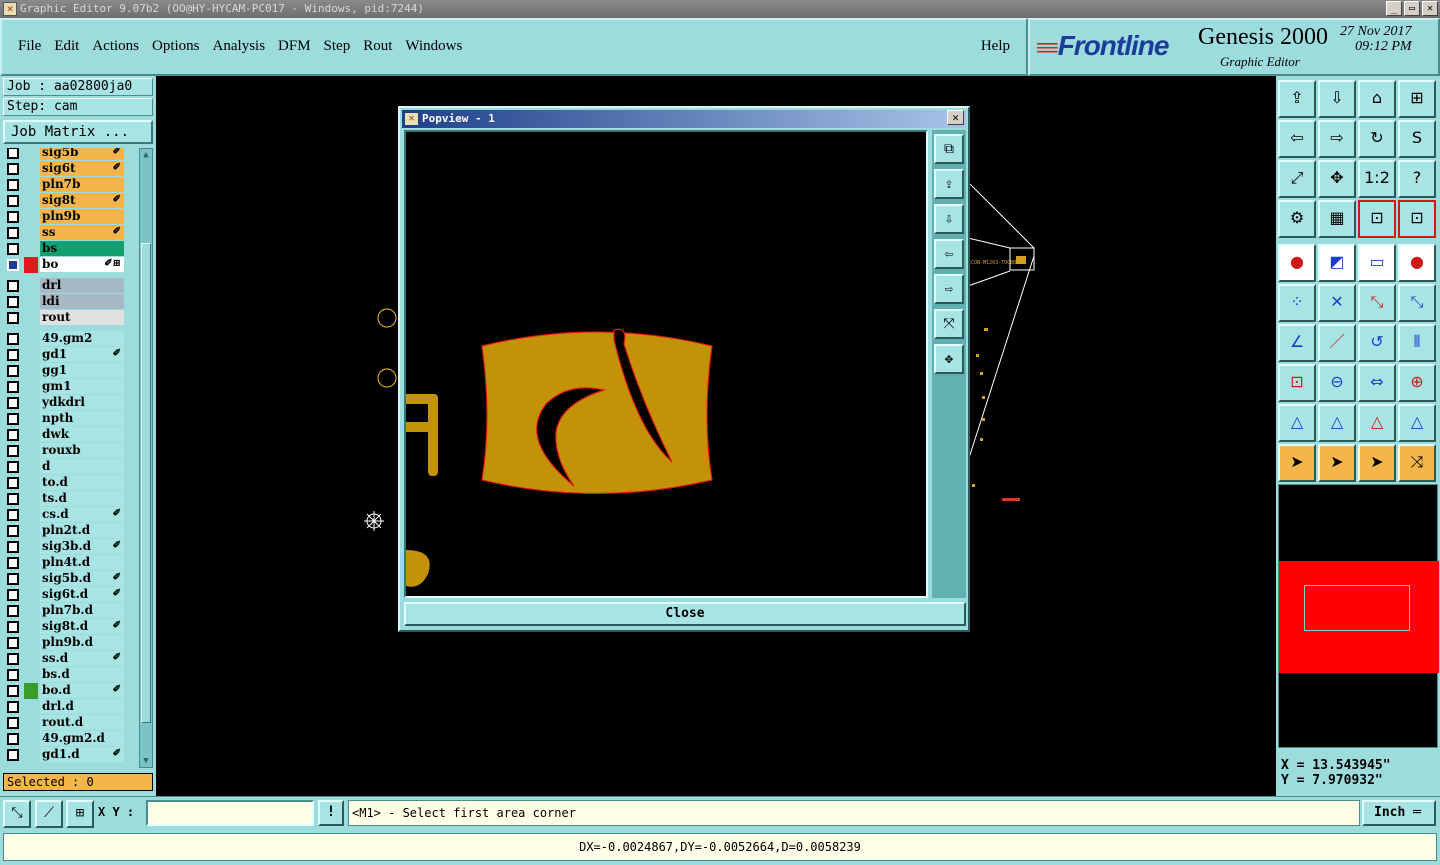 This screenshot has width=1440, height=865. I want to click on layer-row: gg1, so click(70, 371).